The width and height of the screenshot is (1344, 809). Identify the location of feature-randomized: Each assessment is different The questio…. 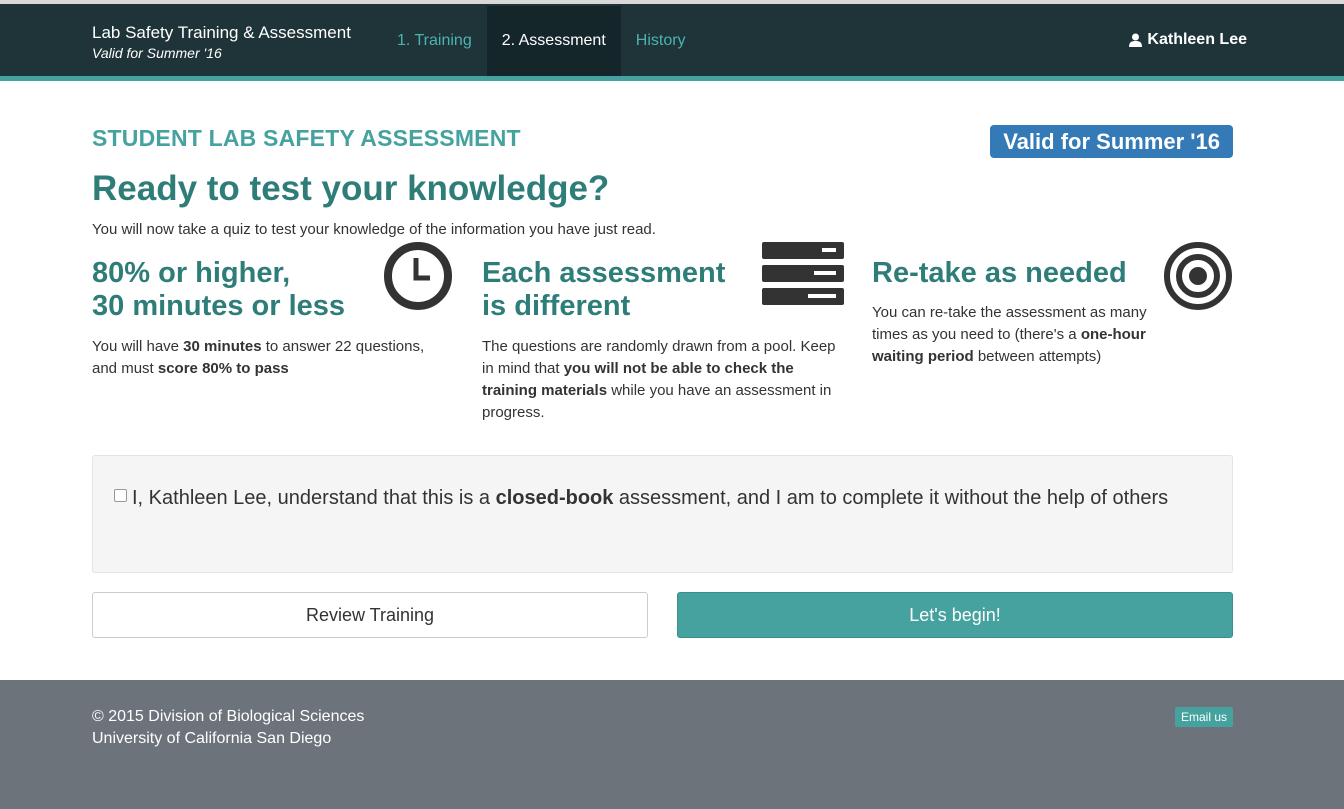
(663, 333).